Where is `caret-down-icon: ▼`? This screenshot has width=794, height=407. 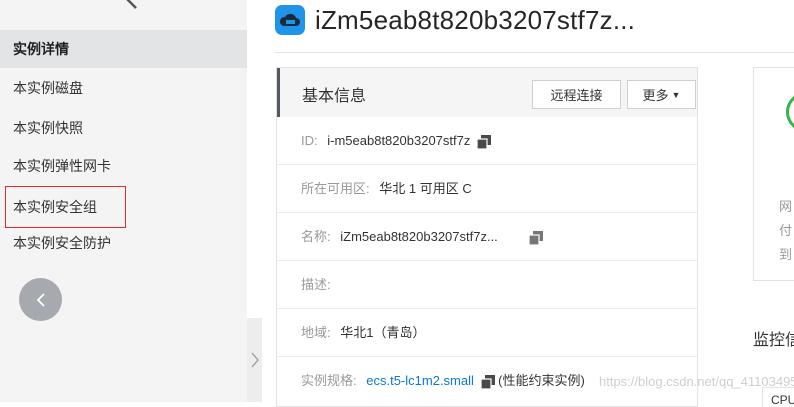 caret-down-icon: ▼ is located at coordinates (676, 94).